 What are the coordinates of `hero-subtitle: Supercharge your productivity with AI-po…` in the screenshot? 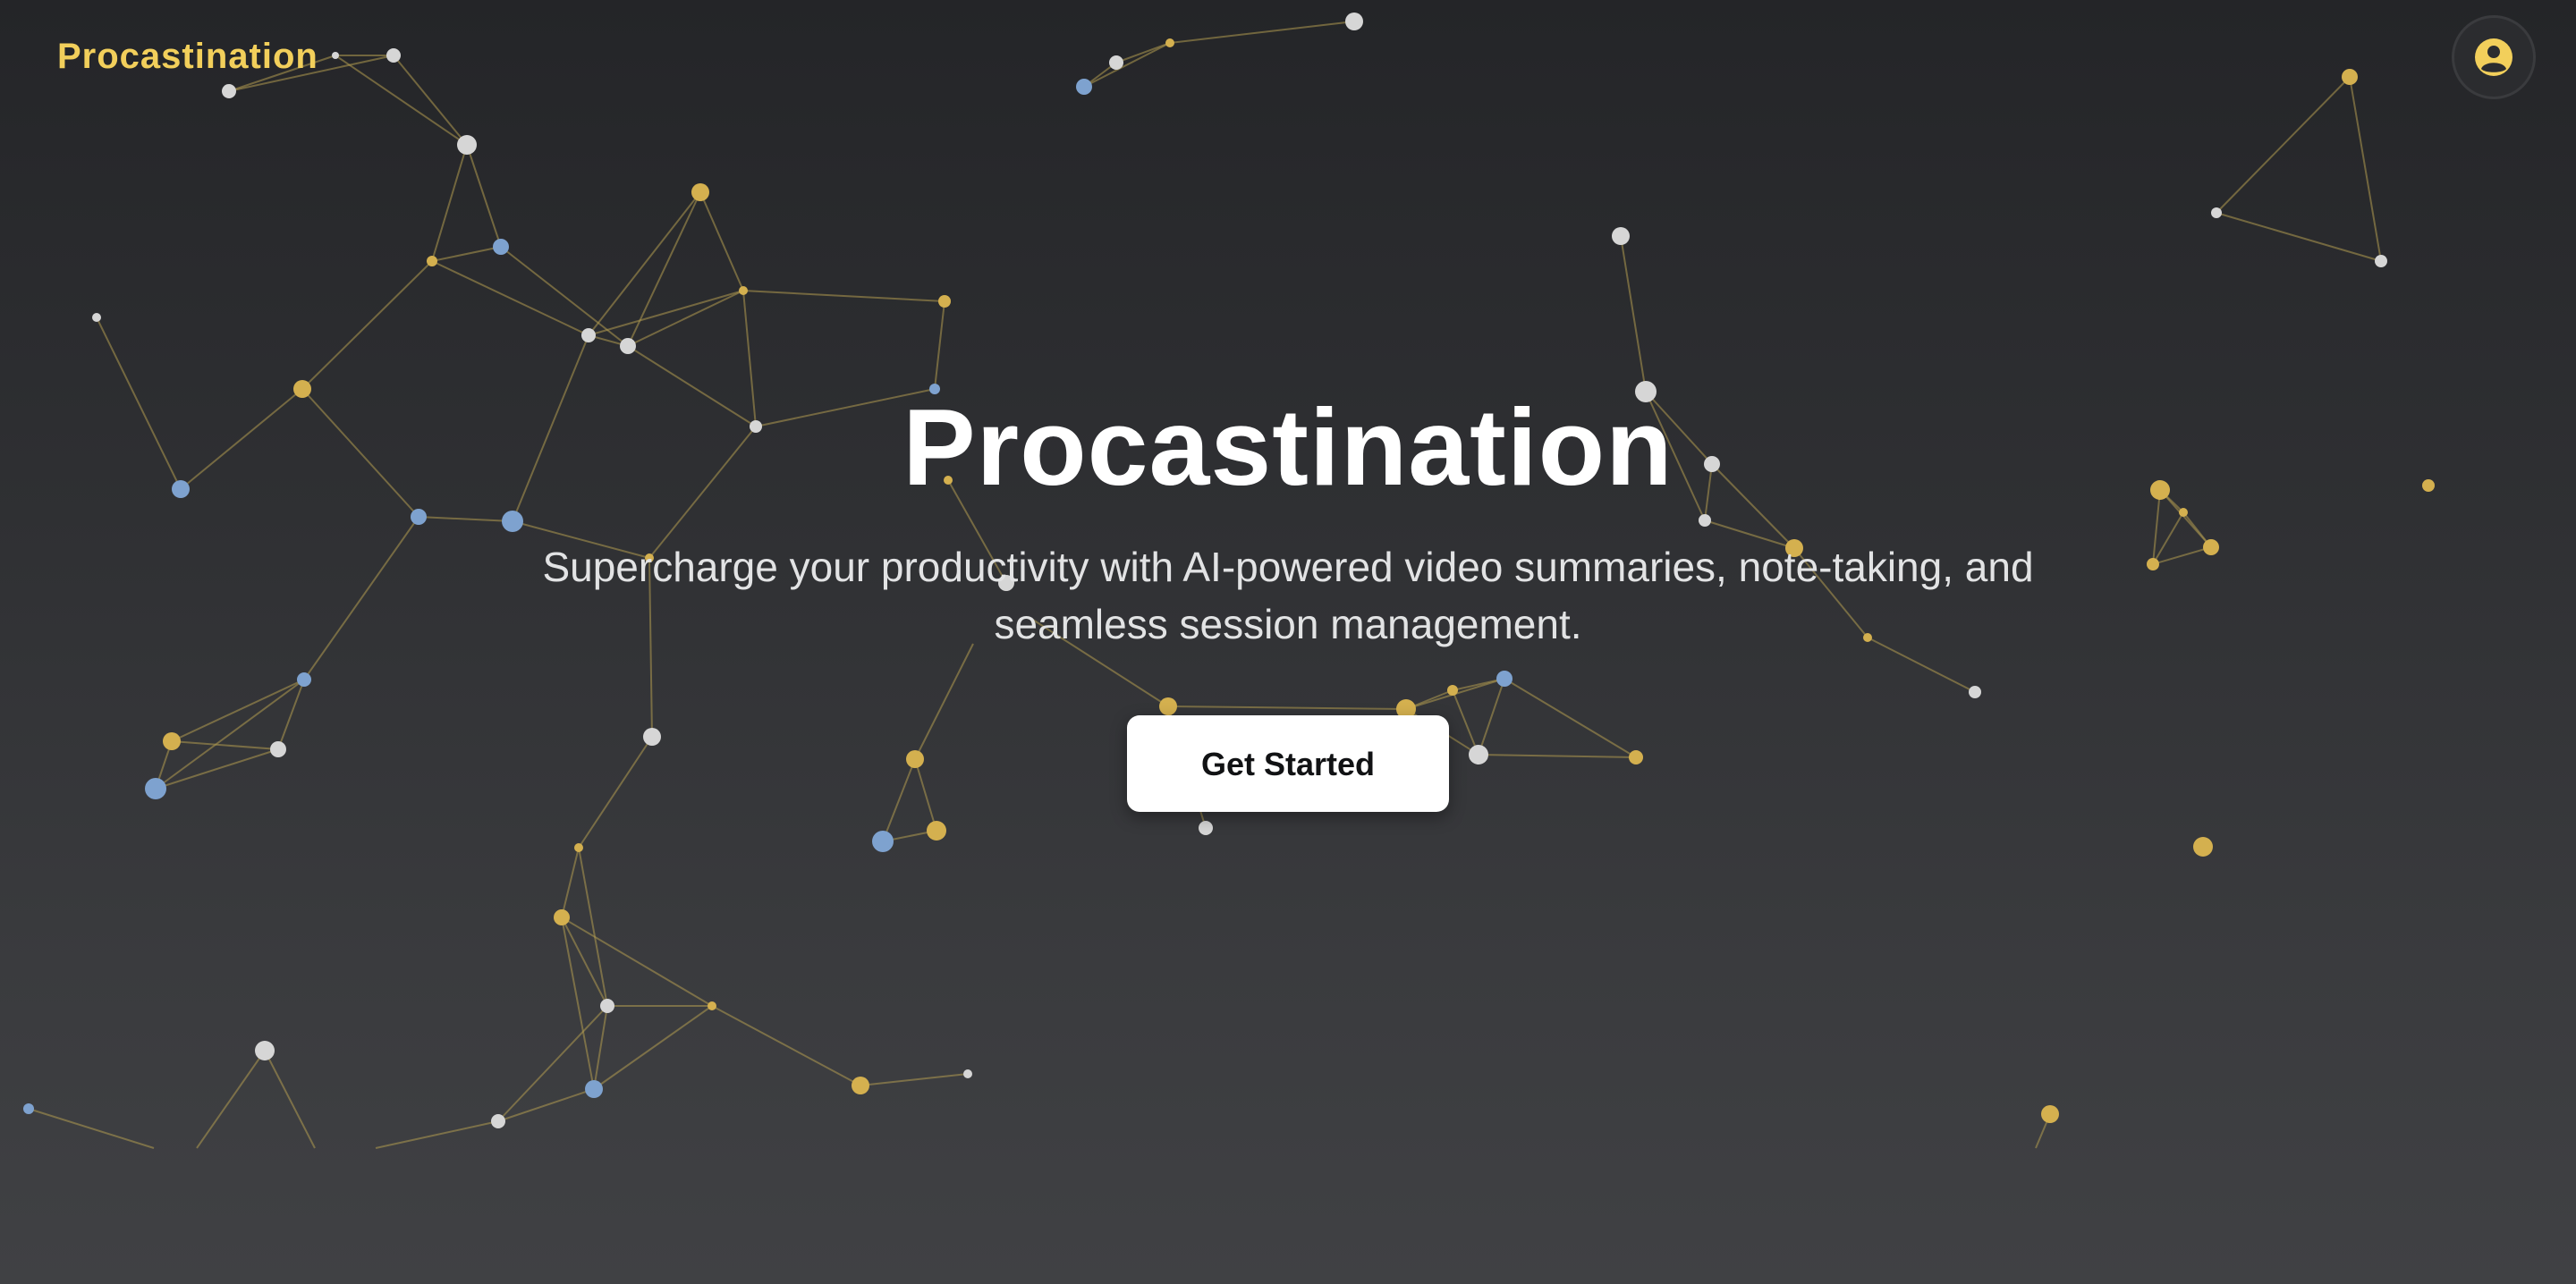 It's located at (1288, 596).